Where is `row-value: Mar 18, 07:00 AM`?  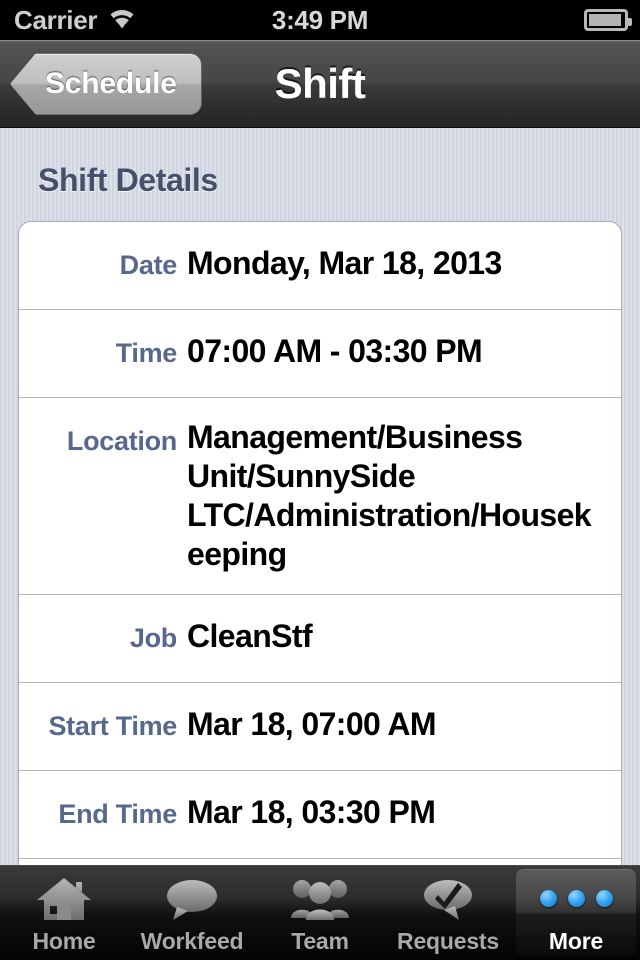 row-value: Mar 18, 07:00 AM is located at coordinates (311, 724).